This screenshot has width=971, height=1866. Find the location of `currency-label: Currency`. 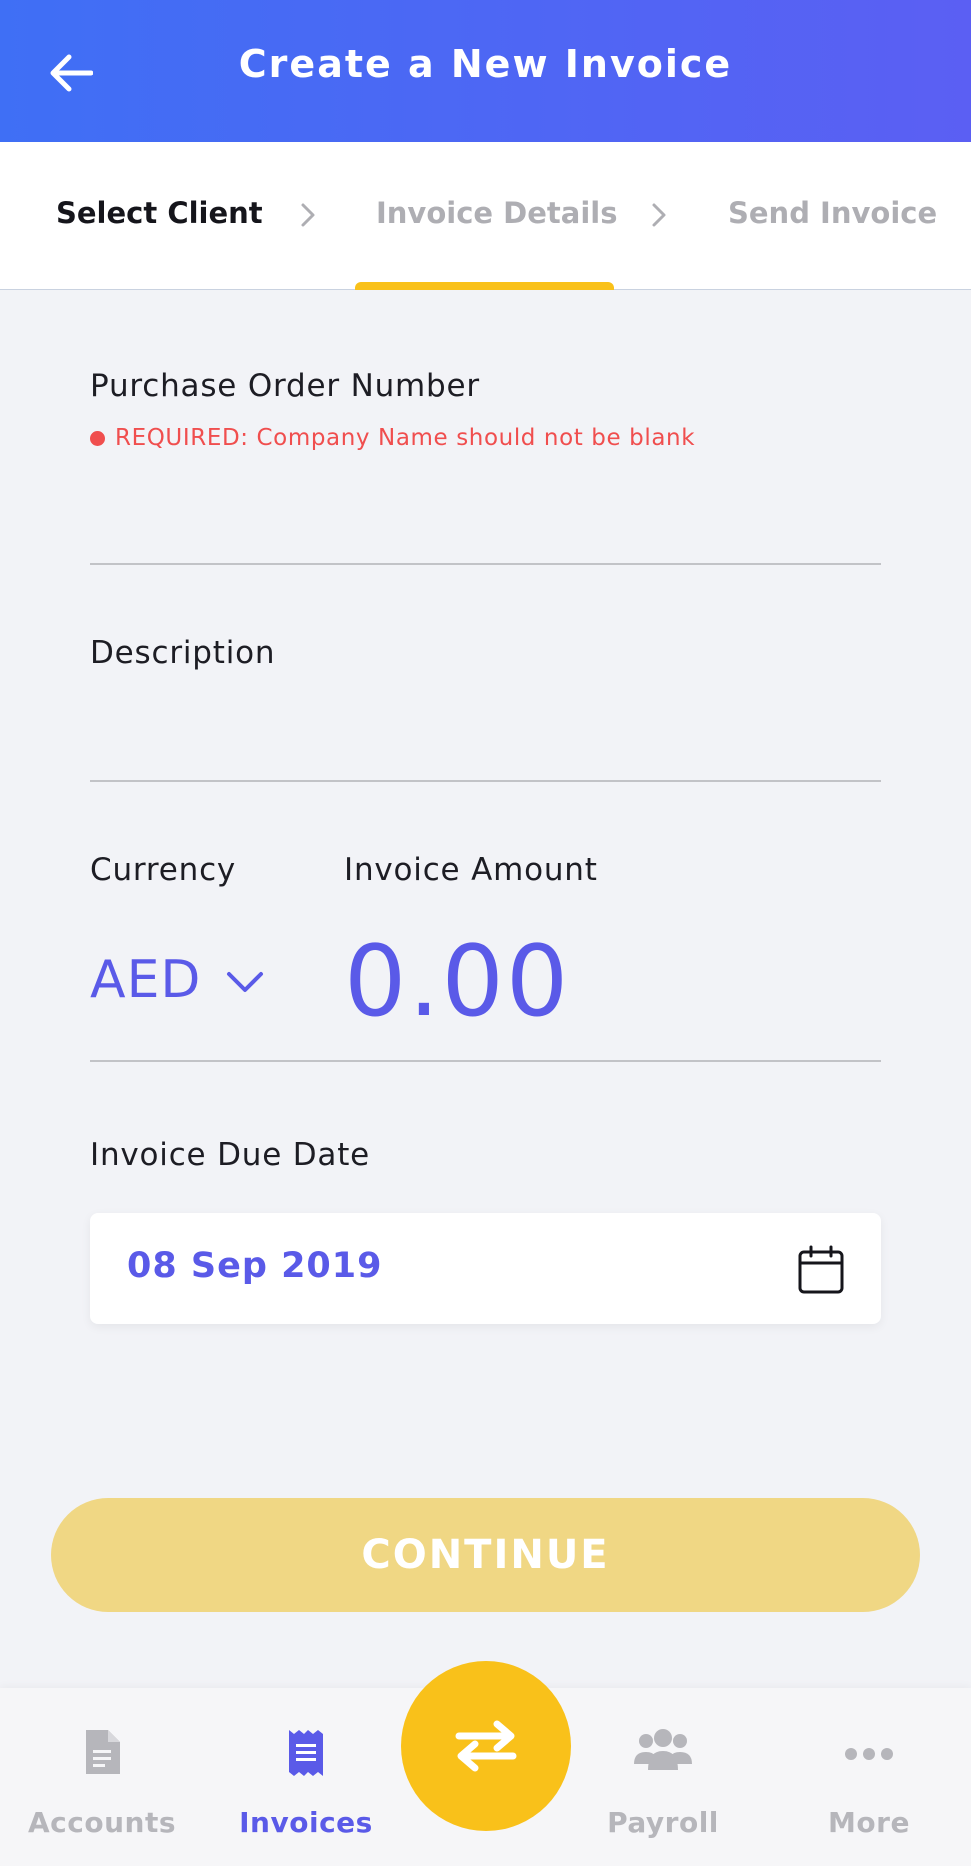

currency-label: Currency is located at coordinates (163, 870).